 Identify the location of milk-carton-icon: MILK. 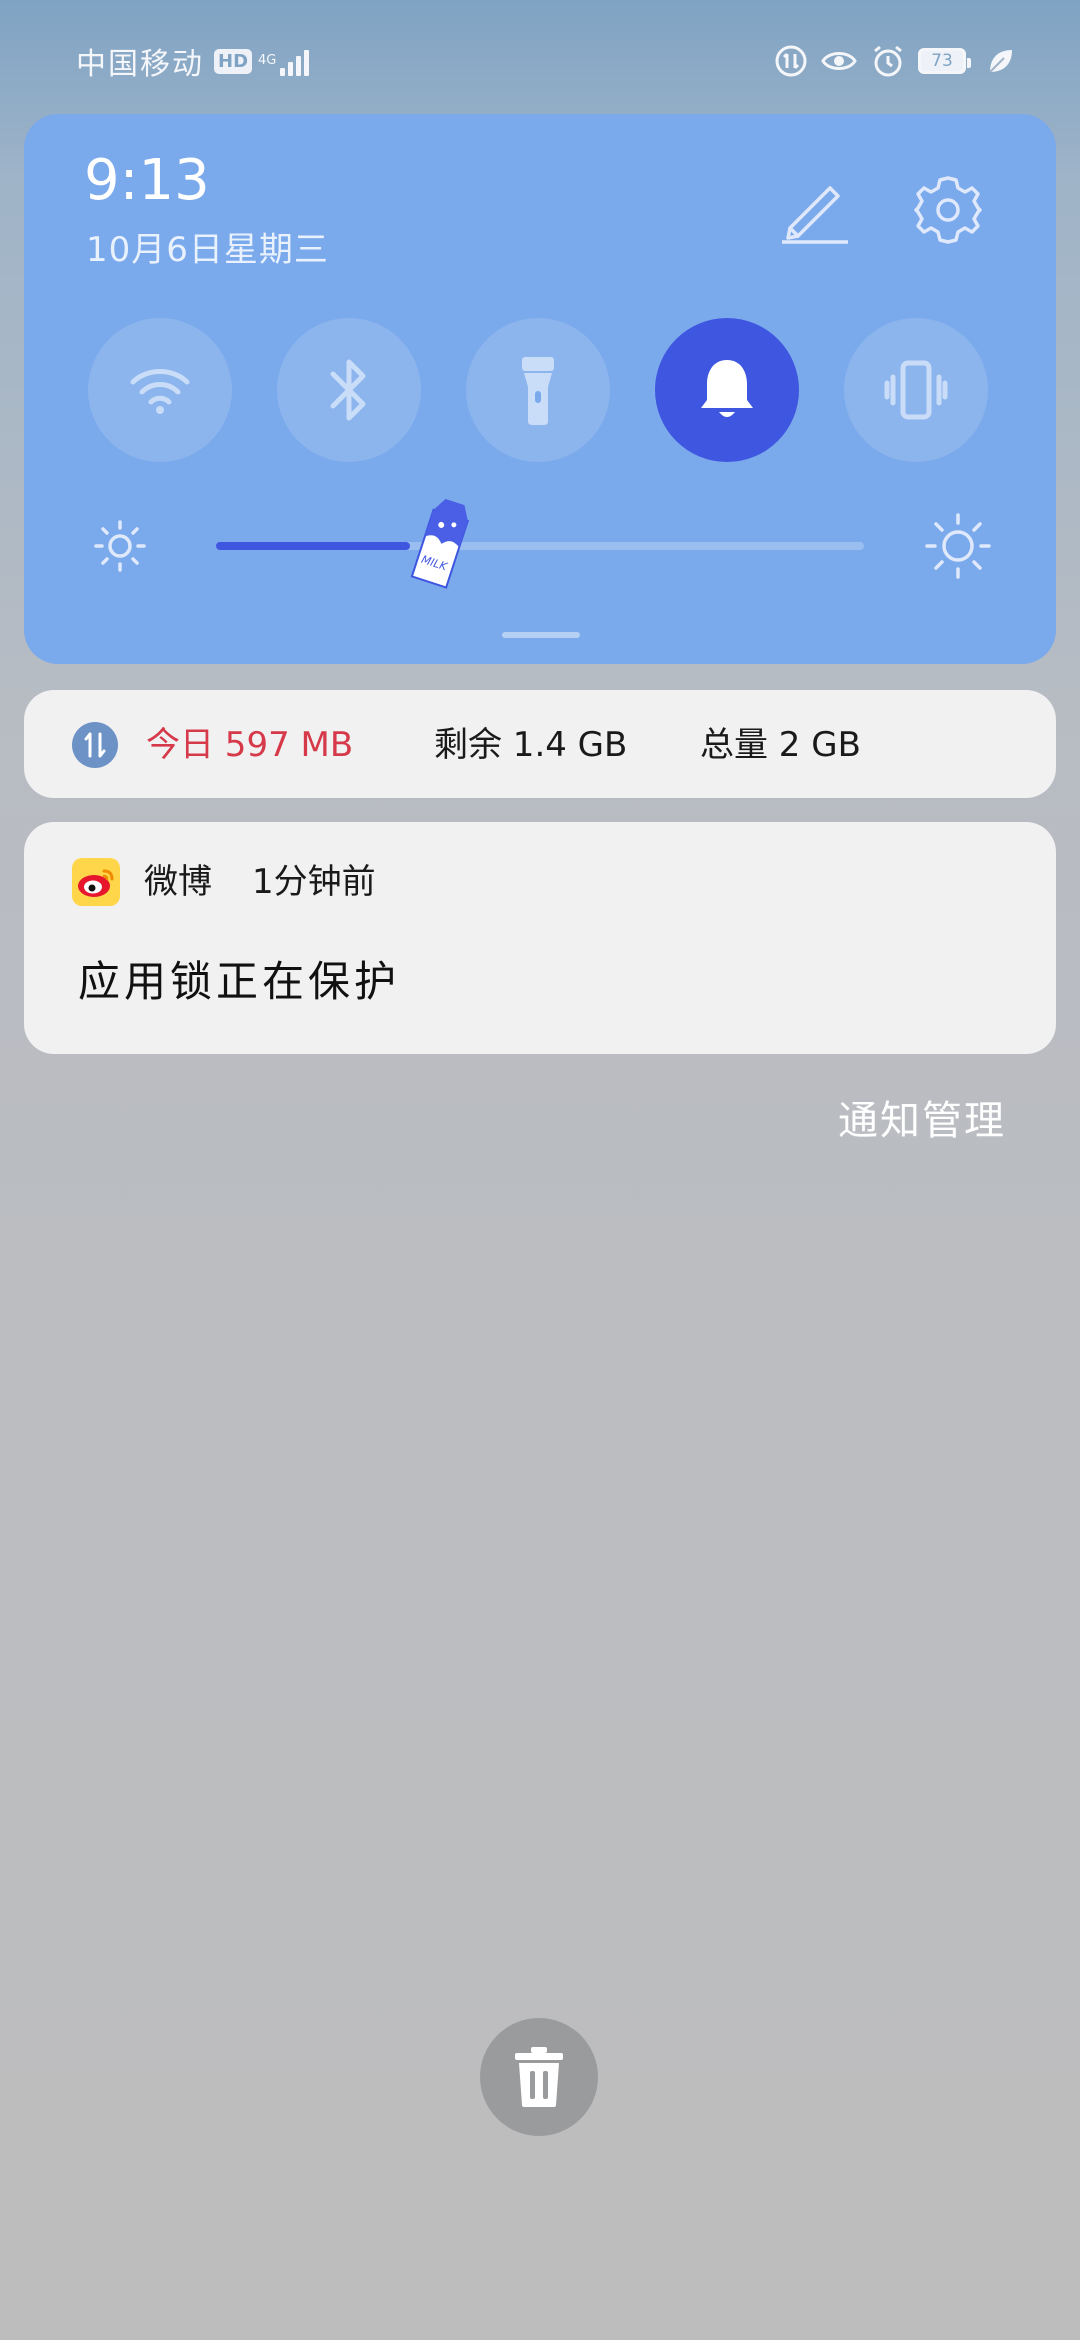
(440, 543).